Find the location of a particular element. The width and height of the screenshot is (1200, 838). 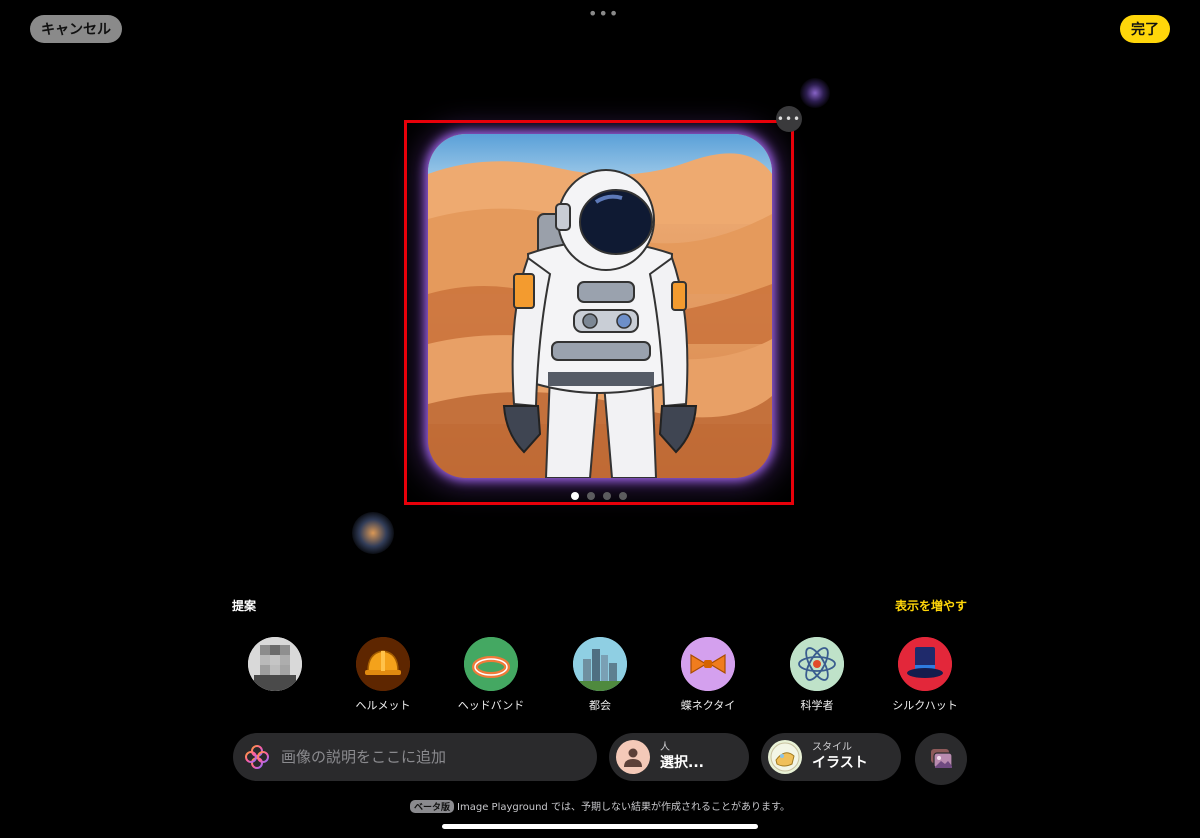

style-picker-button: スタイル イラスト is located at coordinates (831, 757).